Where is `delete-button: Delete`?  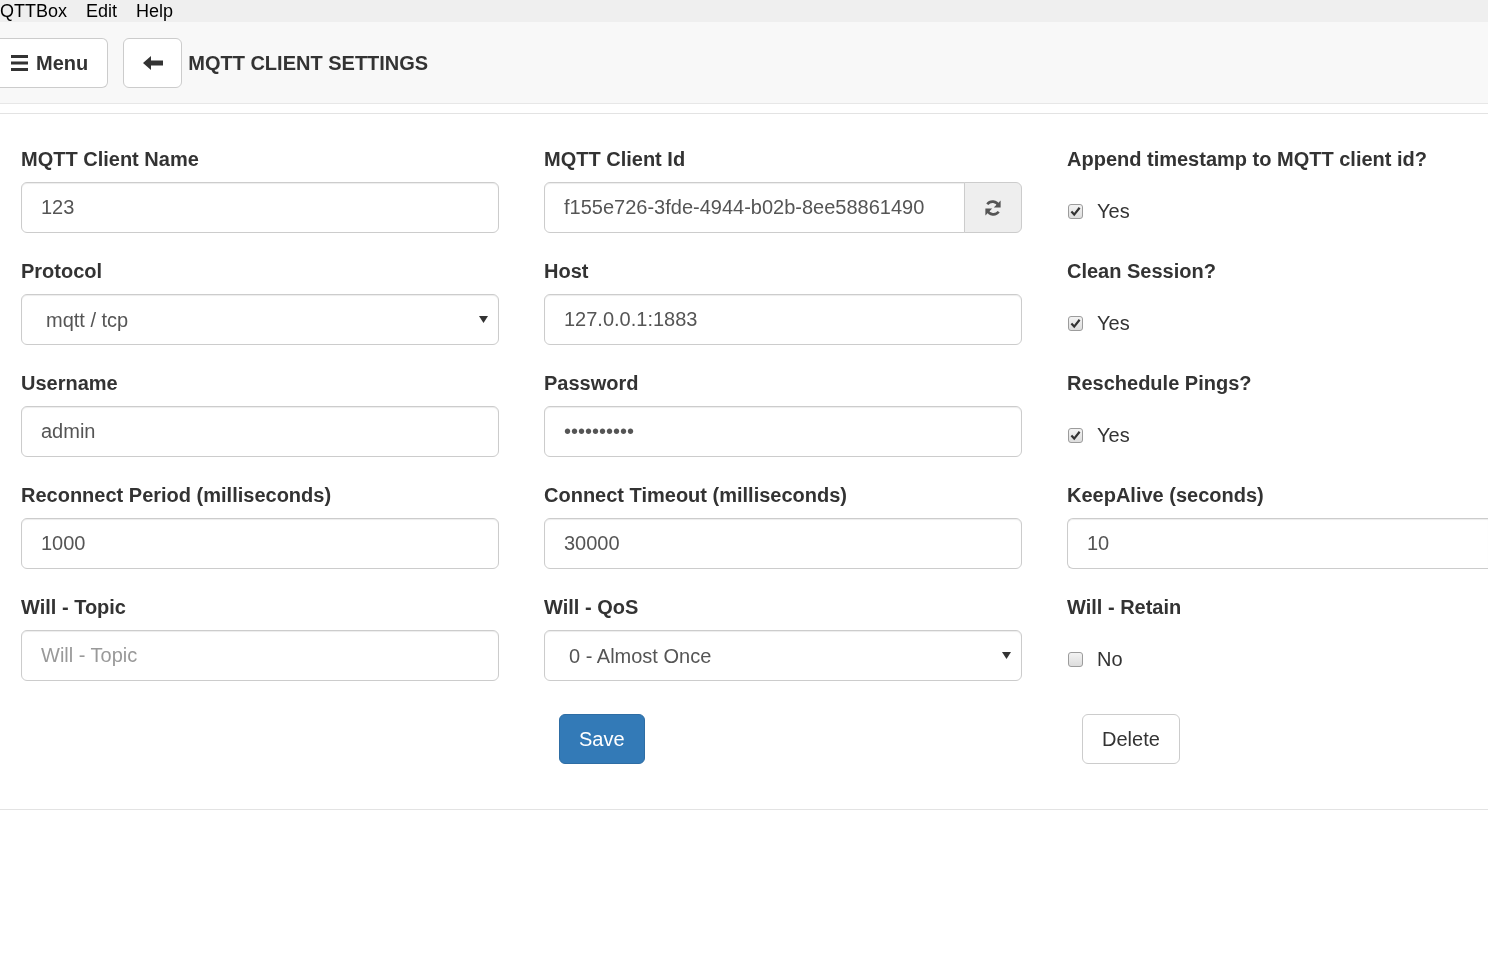 delete-button: Delete is located at coordinates (1131, 739).